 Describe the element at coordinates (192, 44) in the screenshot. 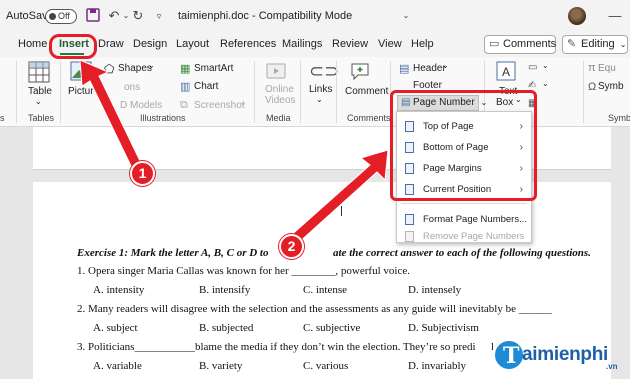

I see `tab-layout: Layout` at that location.